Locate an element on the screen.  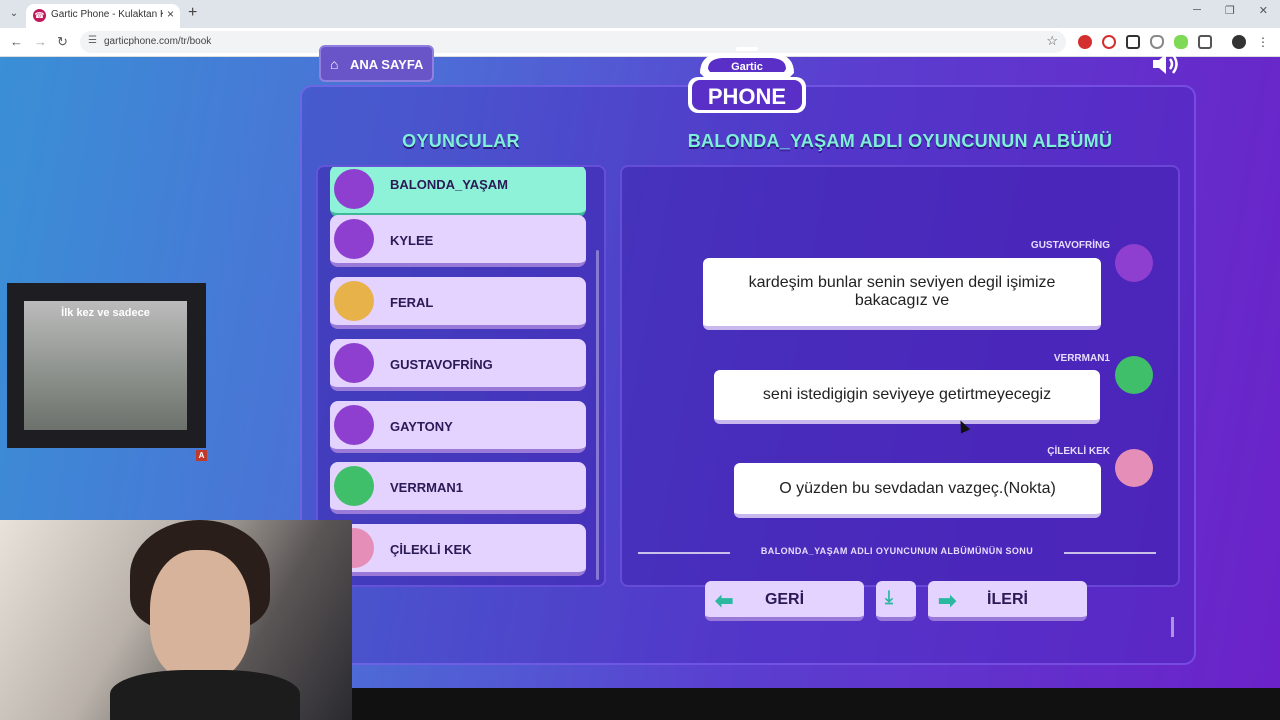
logo-text-top: Gartic is located at coordinates (747, 67).